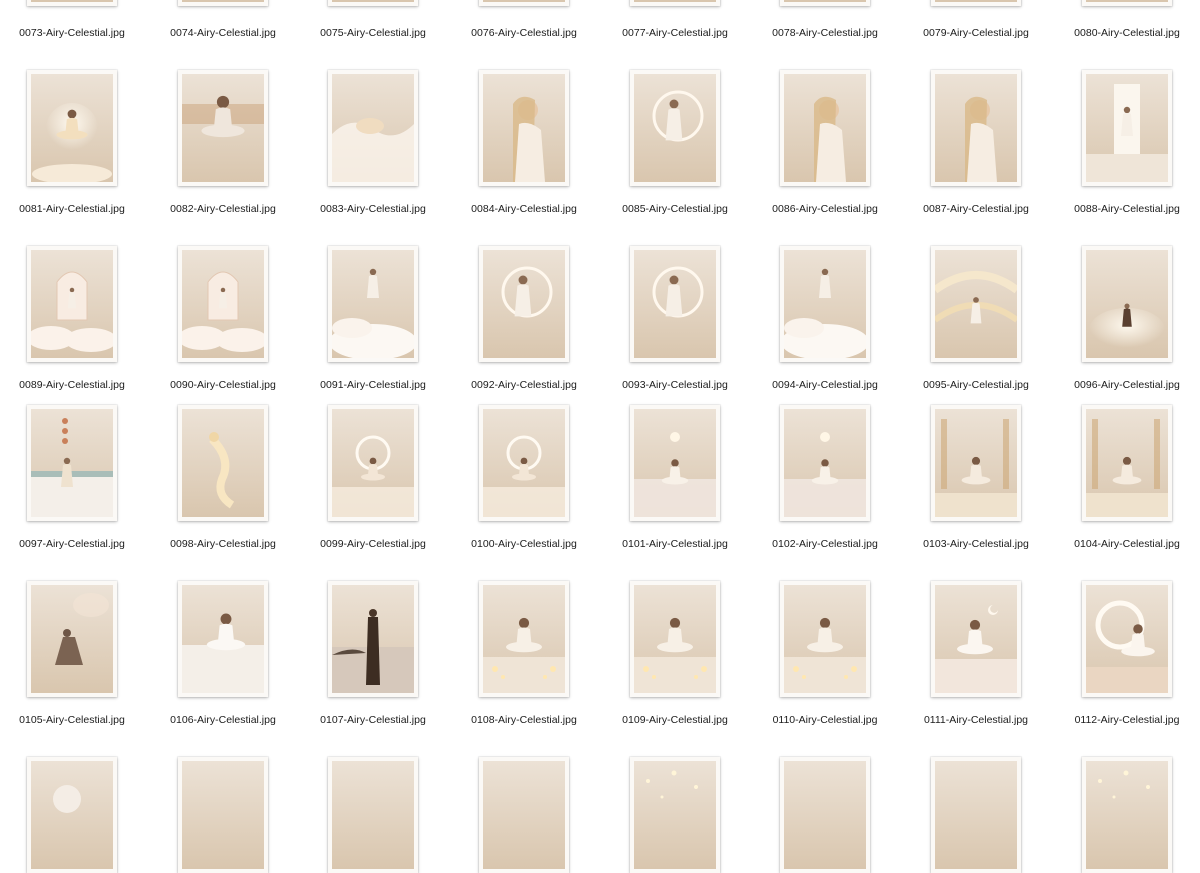  I want to click on file-name-label: 0078-Airy-Celestial.jpg, so click(825, 33).